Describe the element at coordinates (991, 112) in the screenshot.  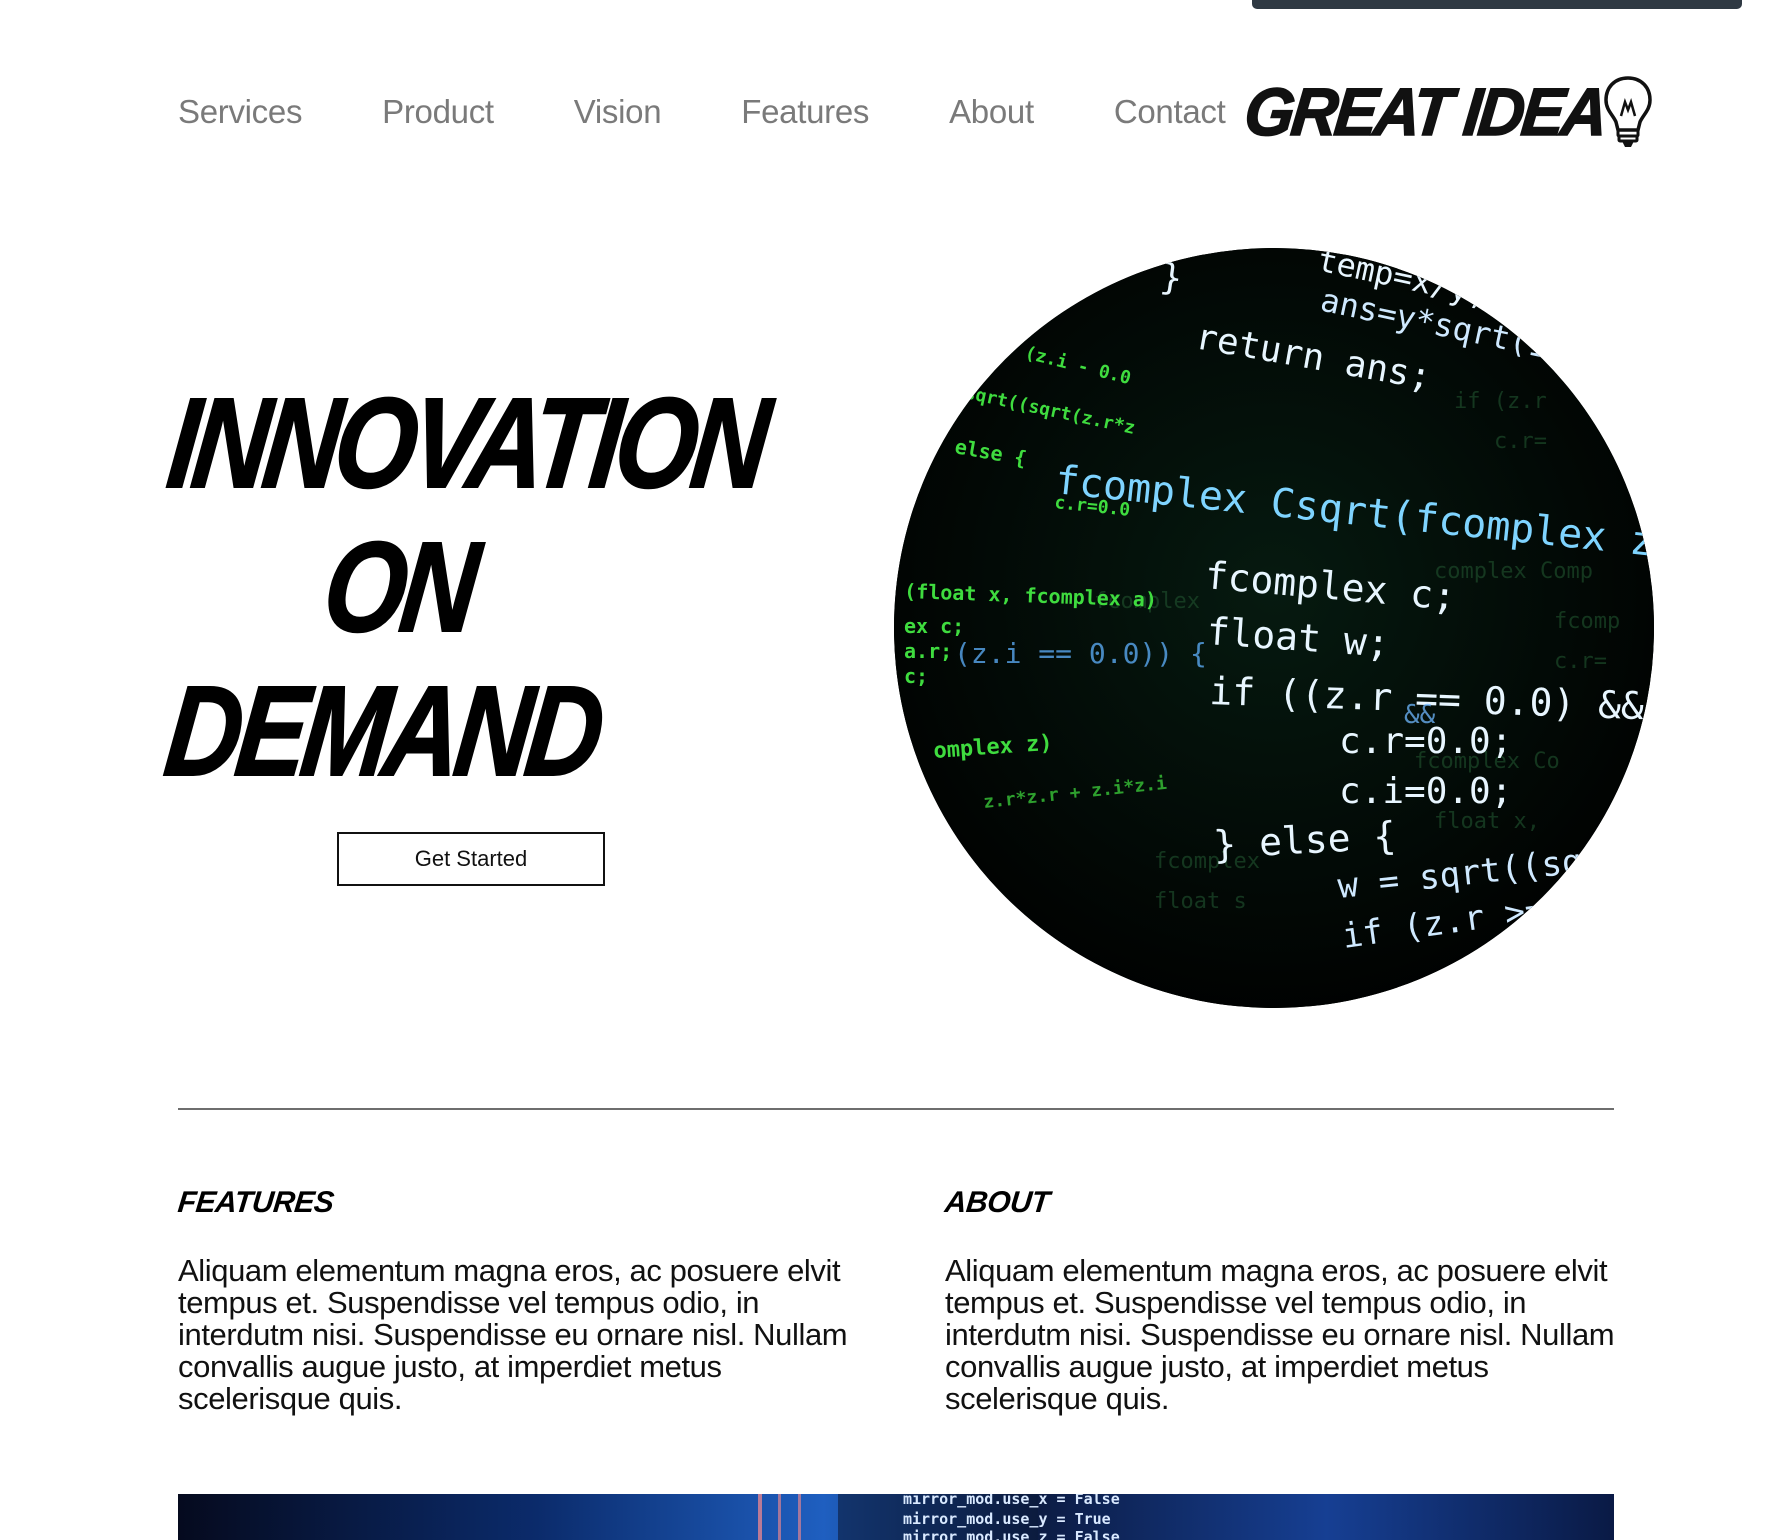
I see `nav-item-about: About` at that location.